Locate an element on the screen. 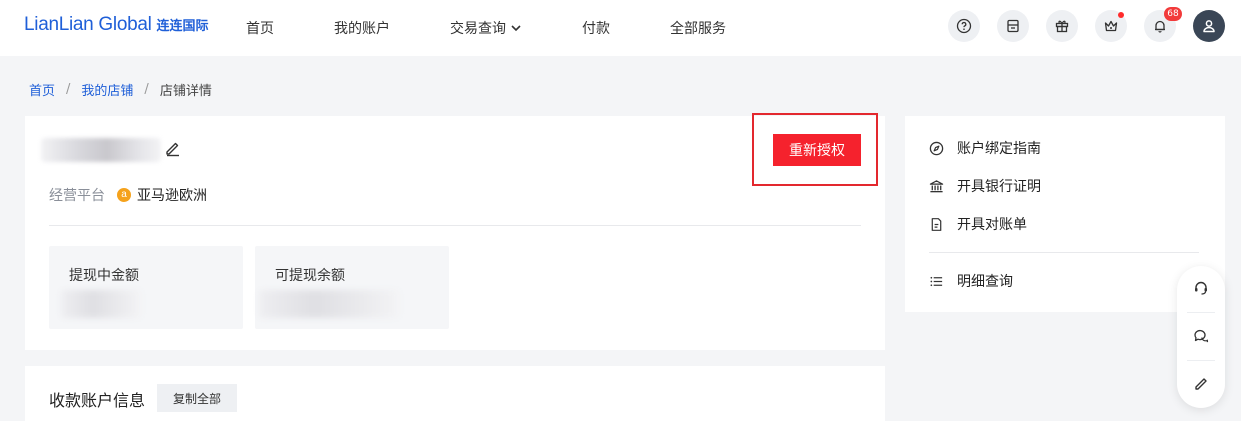 This screenshot has height=421, width=1241. side-item-label: 明细查询 is located at coordinates (985, 282).